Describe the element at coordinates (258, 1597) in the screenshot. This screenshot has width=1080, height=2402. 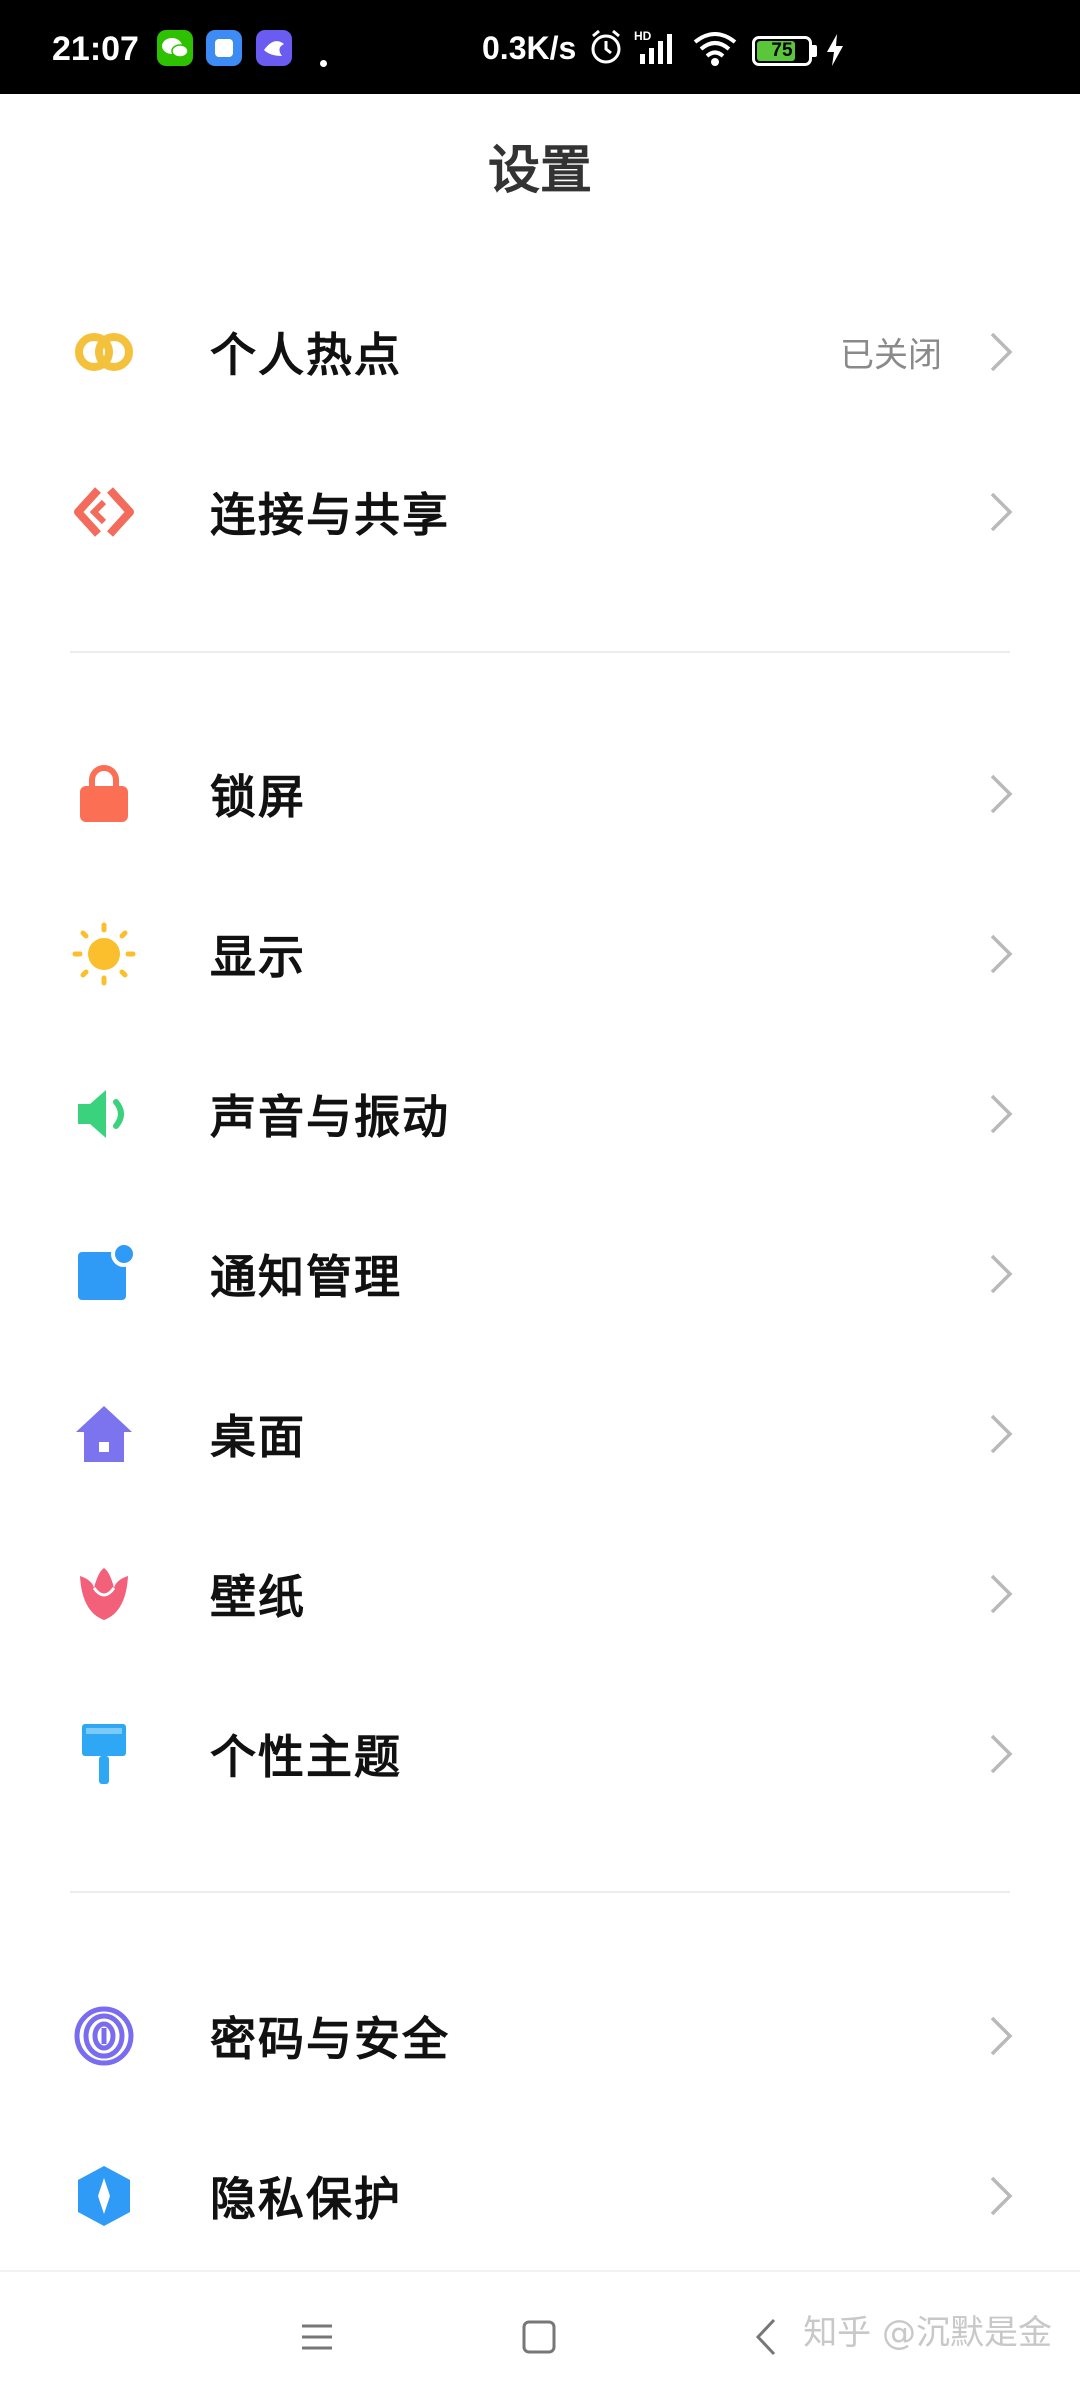
I see `settings-item-label: 壁纸` at that location.